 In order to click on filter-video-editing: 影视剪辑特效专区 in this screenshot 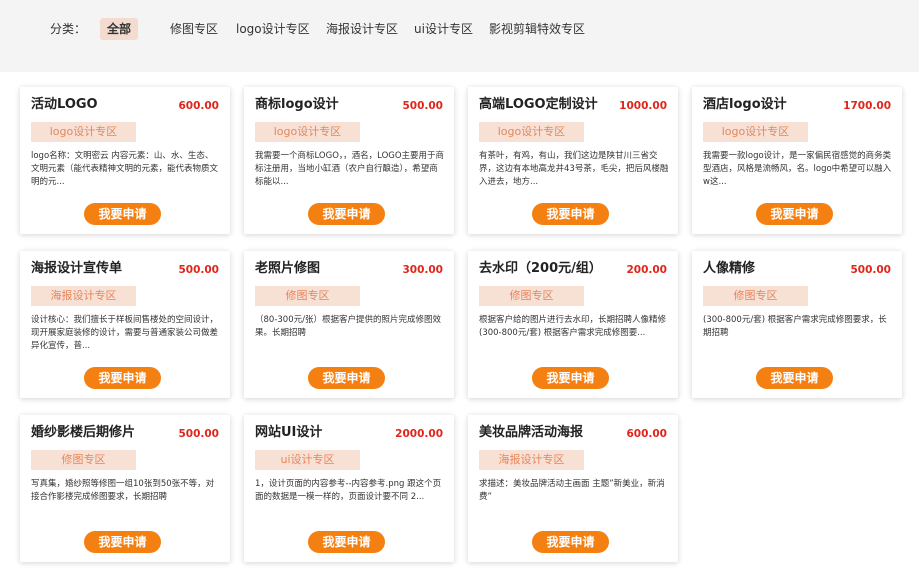, I will do `click(537, 29)`.